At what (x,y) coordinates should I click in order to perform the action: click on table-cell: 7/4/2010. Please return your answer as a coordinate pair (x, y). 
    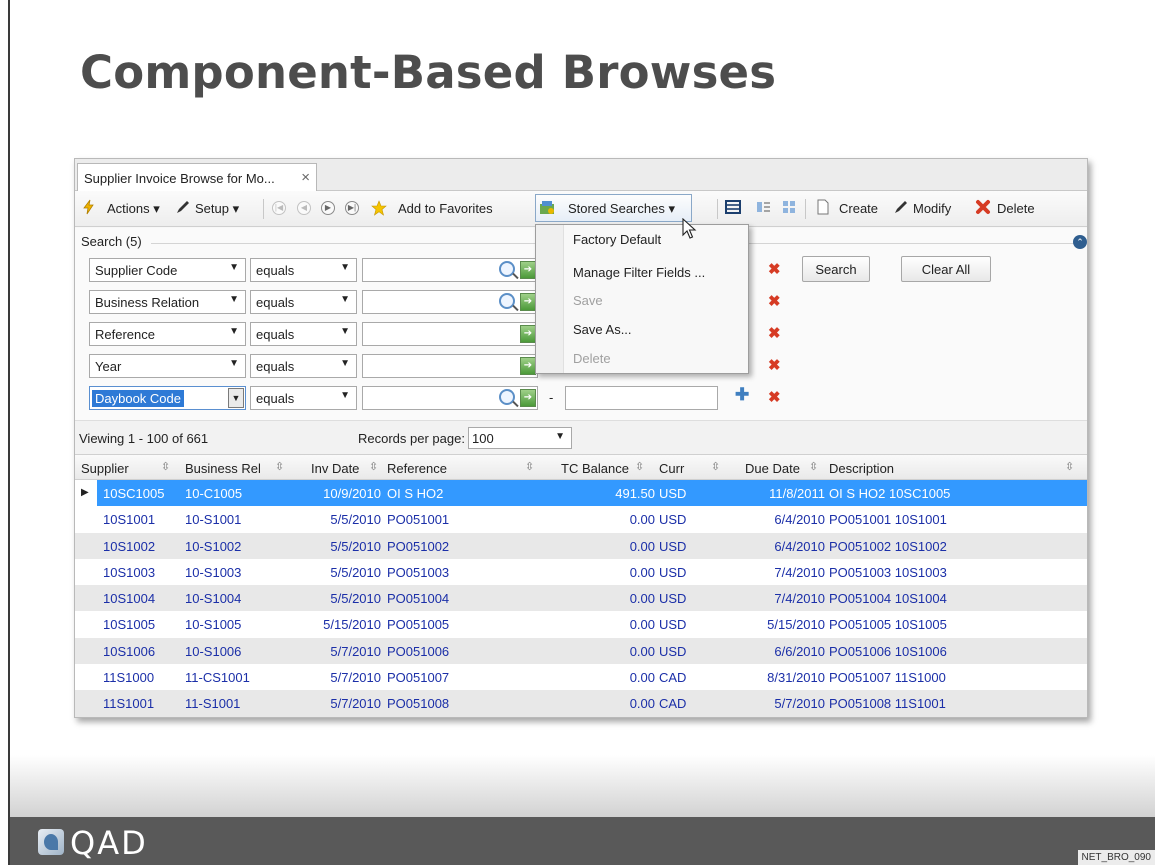
    Looking at the image, I should click on (799, 572).